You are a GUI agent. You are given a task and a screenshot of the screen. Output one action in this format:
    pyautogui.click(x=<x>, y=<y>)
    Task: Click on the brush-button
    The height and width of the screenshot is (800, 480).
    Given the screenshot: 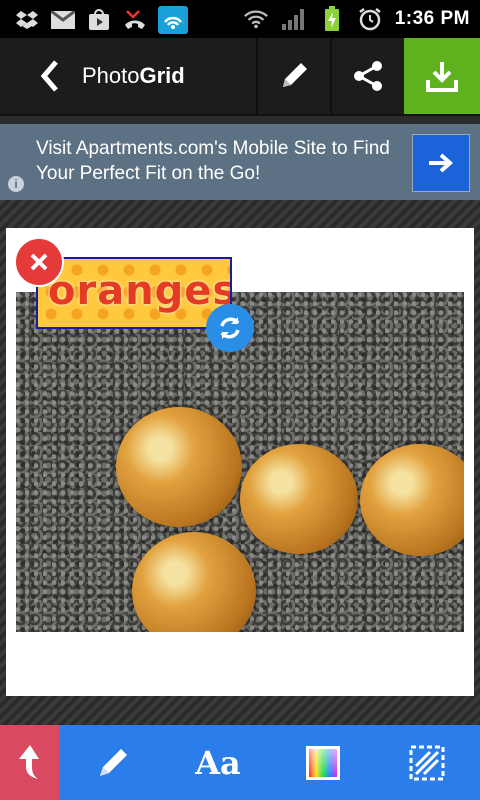 What is the action you would take?
    pyautogui.click(x=113, y=762)
    